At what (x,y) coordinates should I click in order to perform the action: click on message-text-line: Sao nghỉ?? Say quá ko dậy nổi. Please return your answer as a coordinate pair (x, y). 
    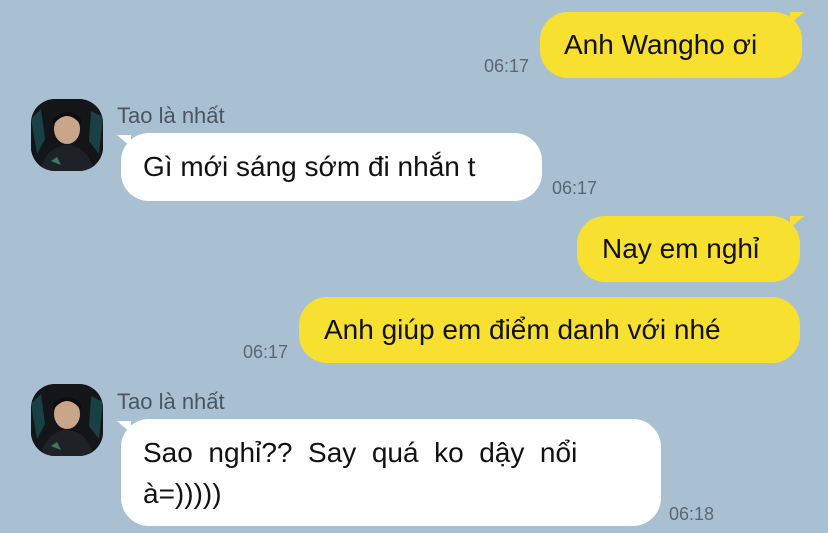
    Looking at the image, I should click on (360, 452).